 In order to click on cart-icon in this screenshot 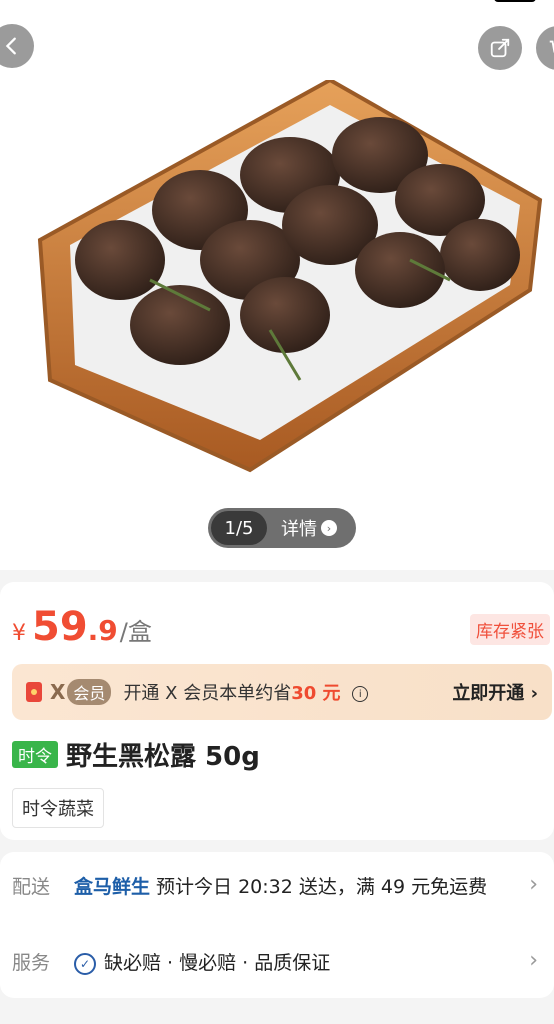, I will do `click(551, 46)`.